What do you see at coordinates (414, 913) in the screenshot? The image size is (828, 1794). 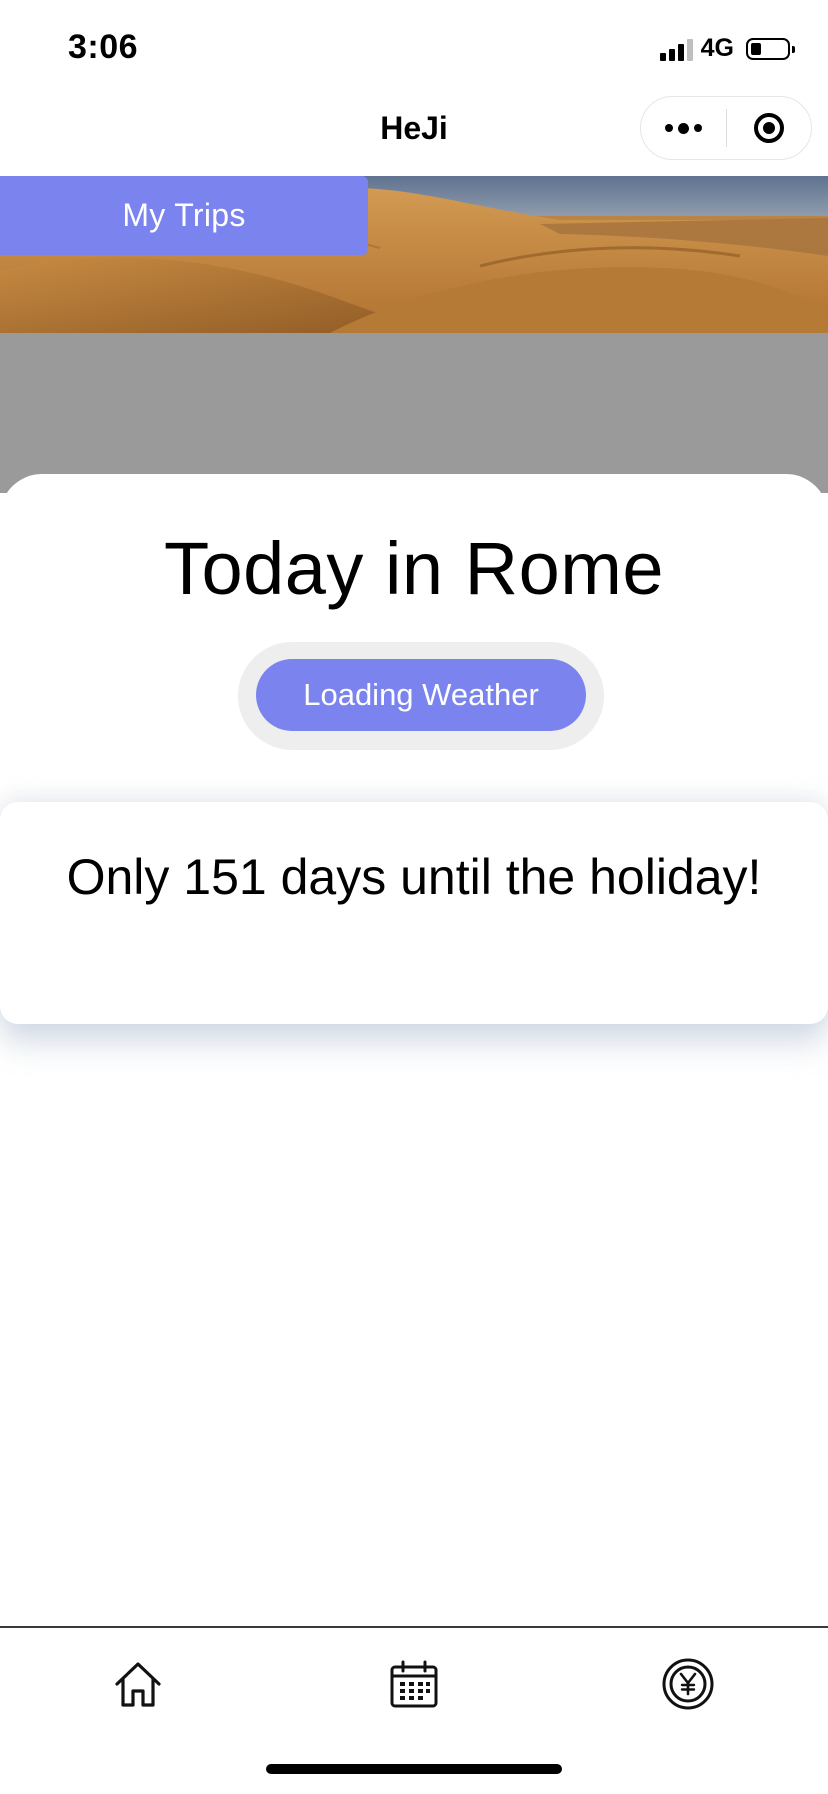 I see `countdown-card: Only 151 days until the holiday!` at bounding box center [414, 913].